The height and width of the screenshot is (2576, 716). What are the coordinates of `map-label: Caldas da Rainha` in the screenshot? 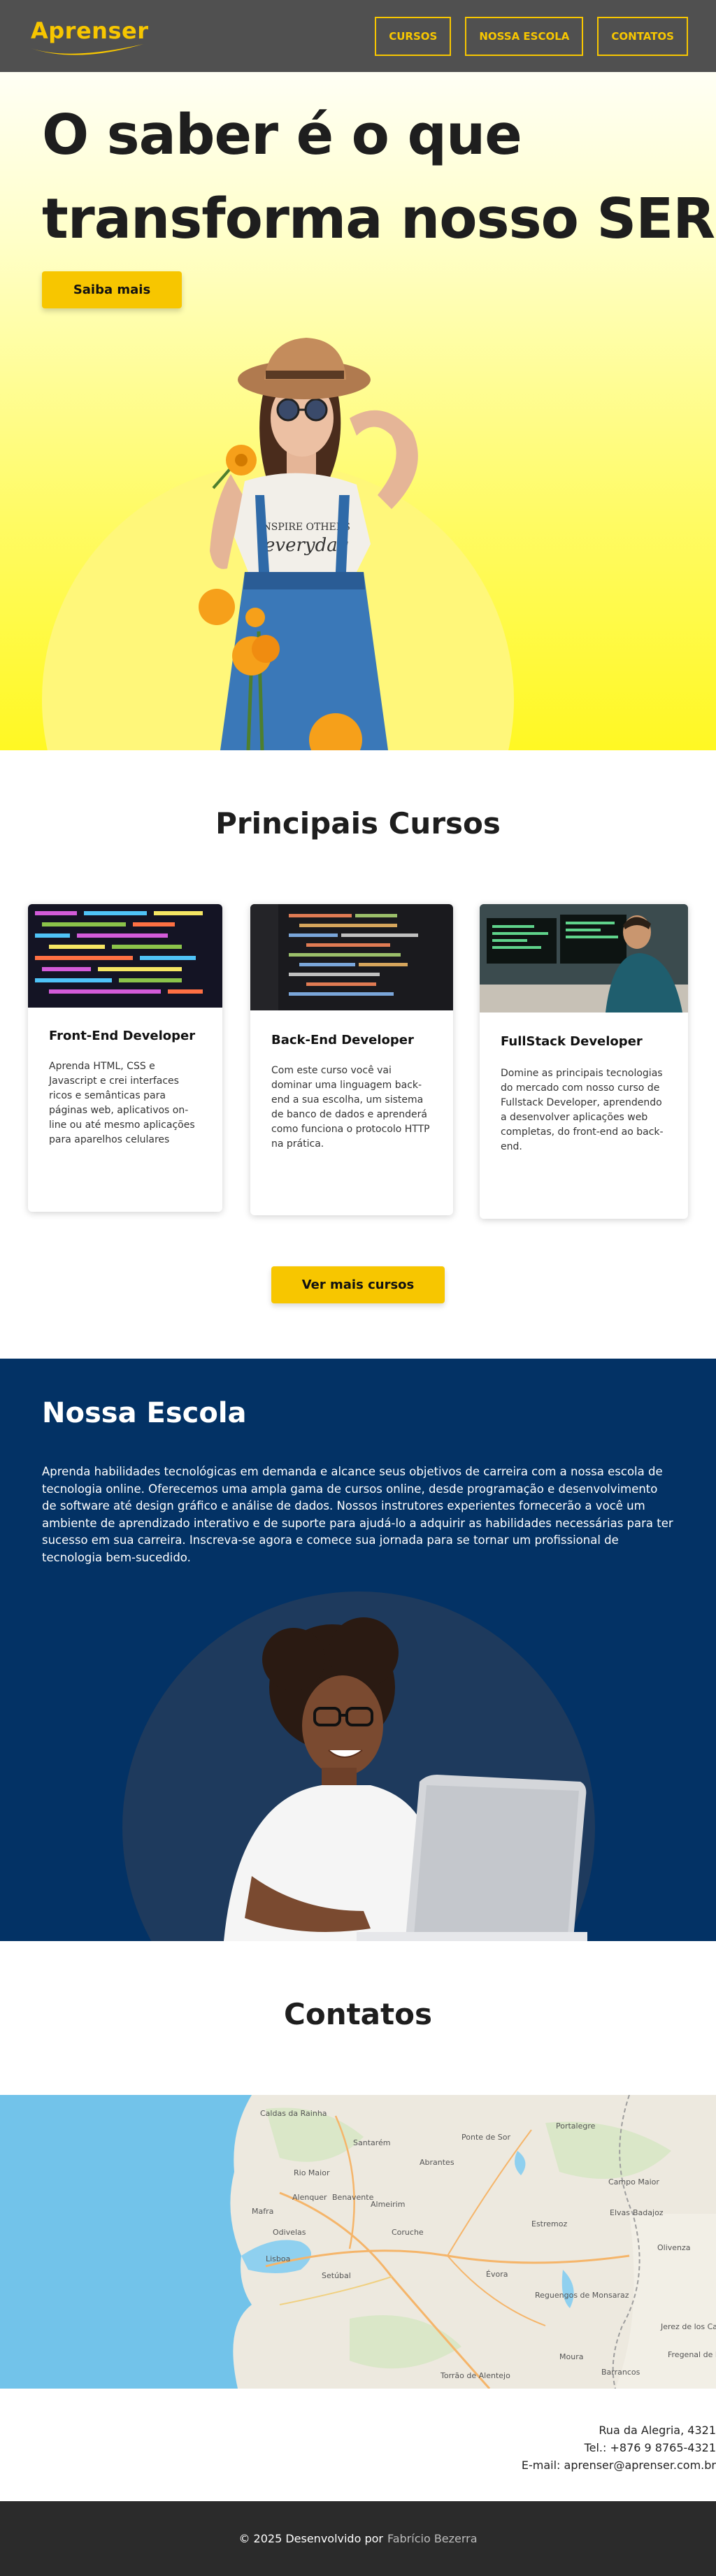 It's located at (293, 2113).